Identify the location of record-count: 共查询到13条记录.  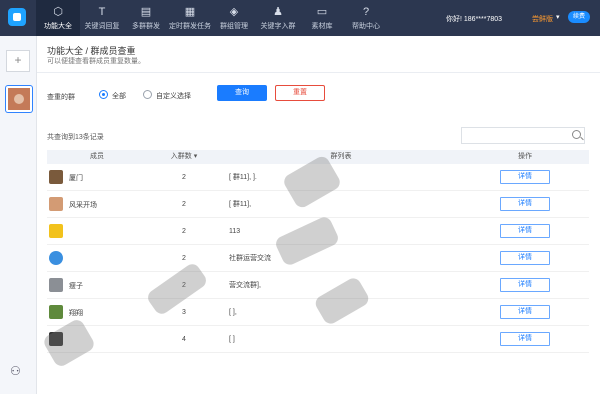
(75, 137).